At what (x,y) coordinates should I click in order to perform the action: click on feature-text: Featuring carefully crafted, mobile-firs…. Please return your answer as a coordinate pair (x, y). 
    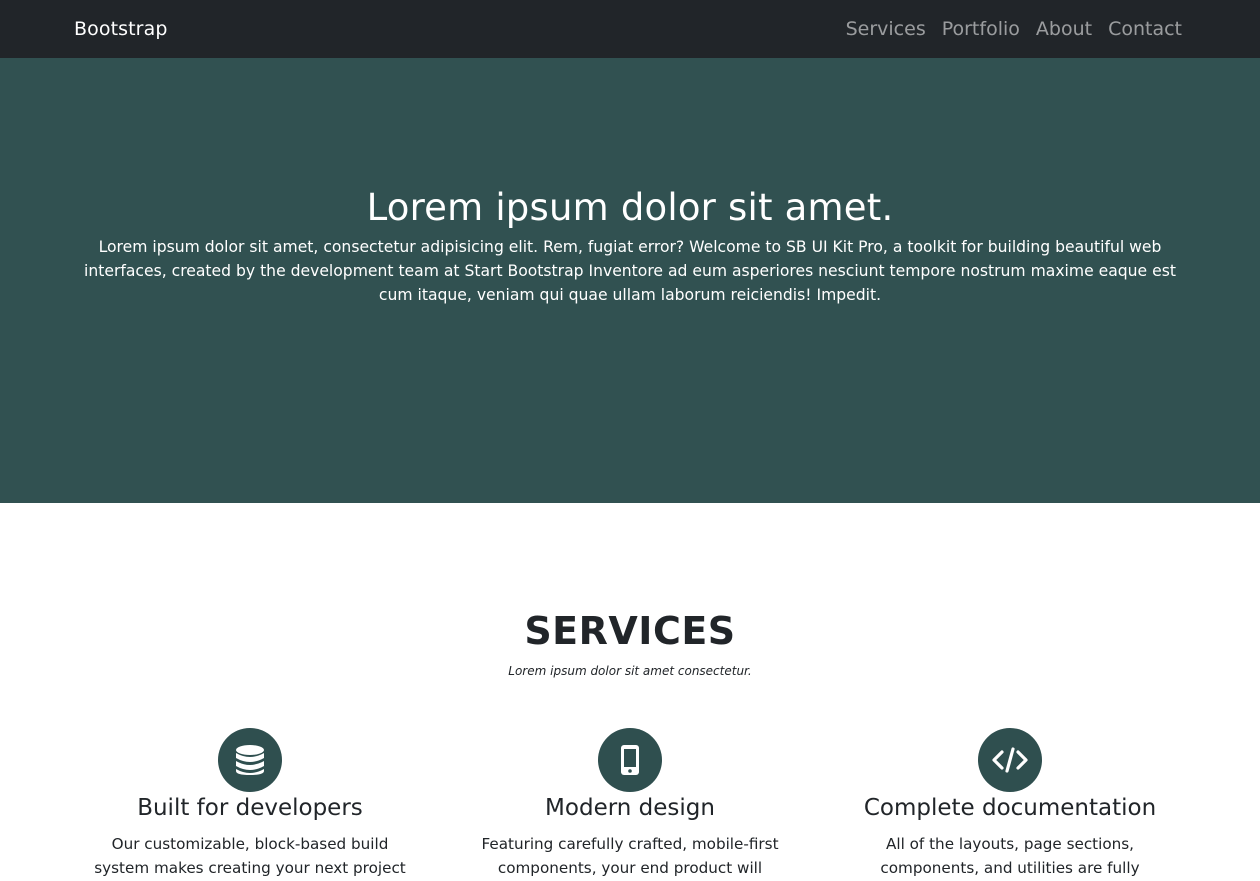
    Looking at the image, I should click on (630, 855).